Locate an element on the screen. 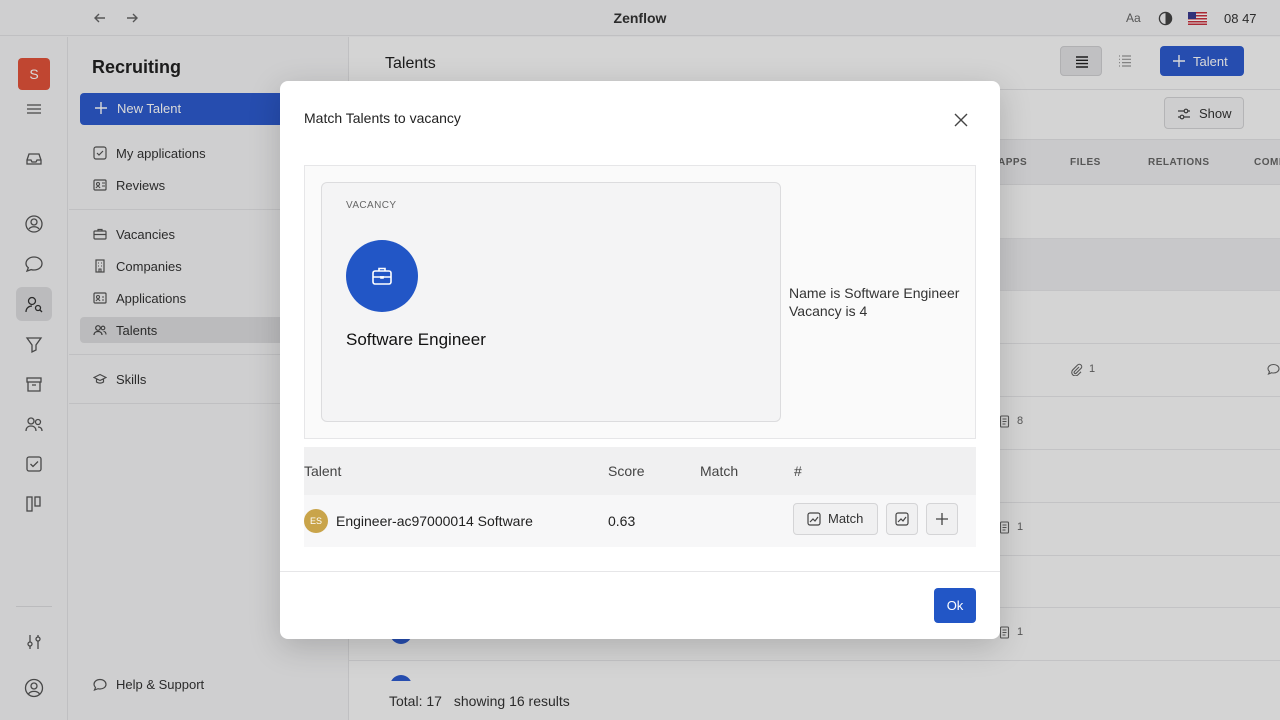  briefcase-icon is located at coordinates (382, 276).